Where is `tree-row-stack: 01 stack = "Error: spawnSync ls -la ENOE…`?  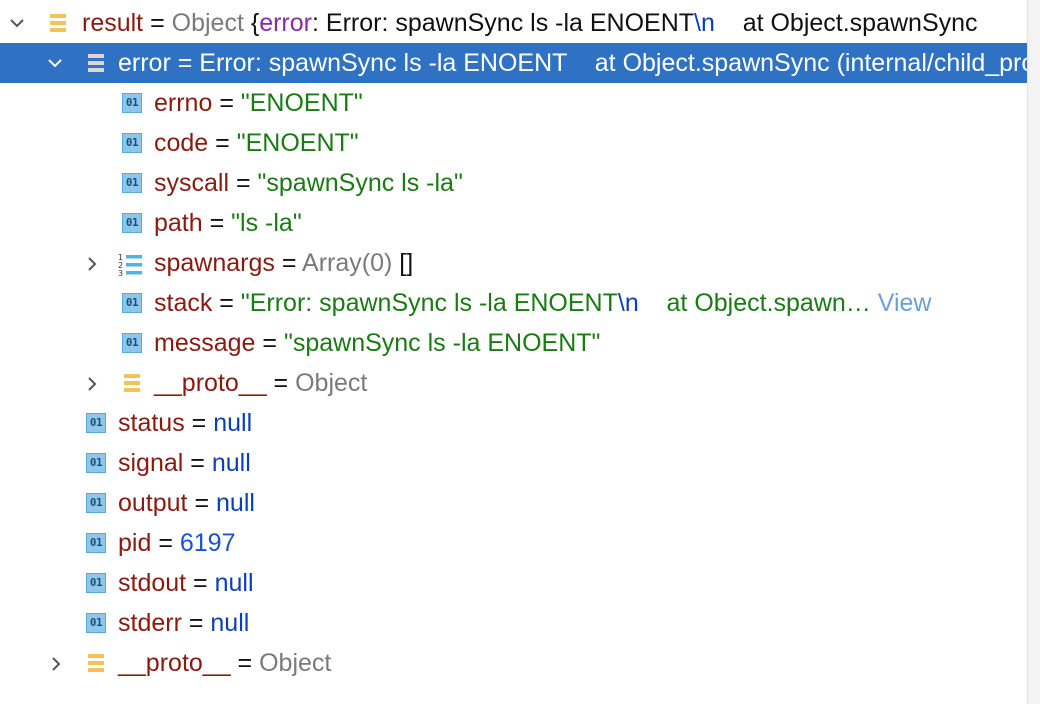 tree-row-stack: 01 stack = "Error: spawnSync ls -la ENOE… is located at coordinates (514, 303).